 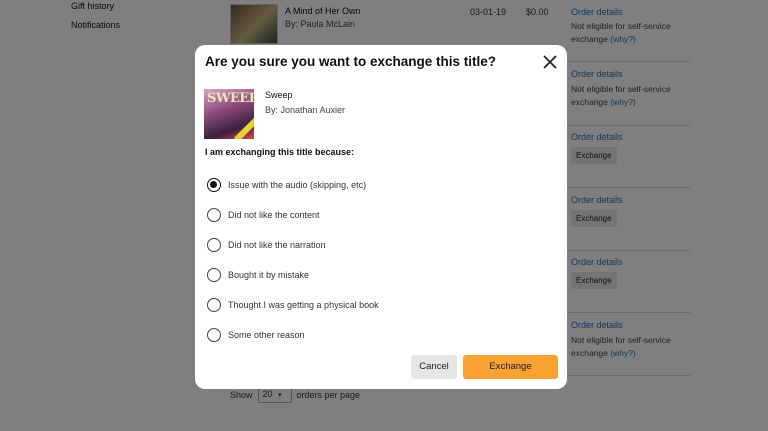 What do you see at coordinates (277, 245) in the screenshot?
I see `option-label: Did not like the narration` at bounding box center [277, 245].